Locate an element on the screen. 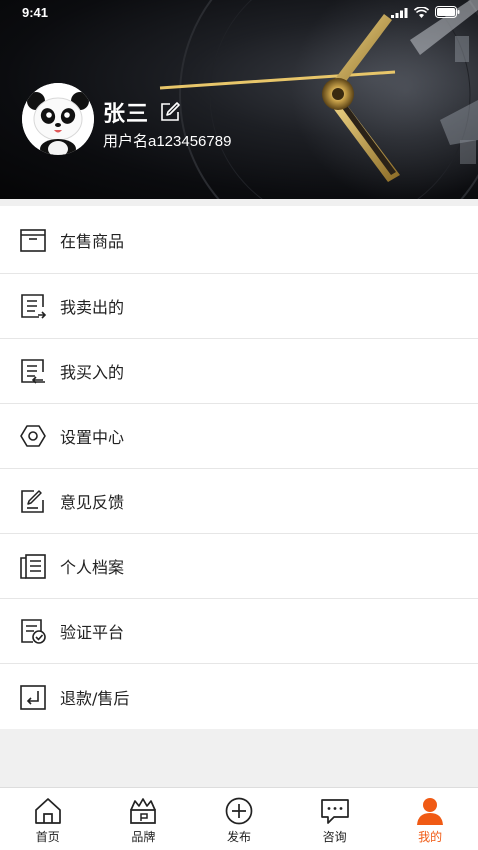 The image size is (478, 850). box-icon is located at coordinates (33, 240).